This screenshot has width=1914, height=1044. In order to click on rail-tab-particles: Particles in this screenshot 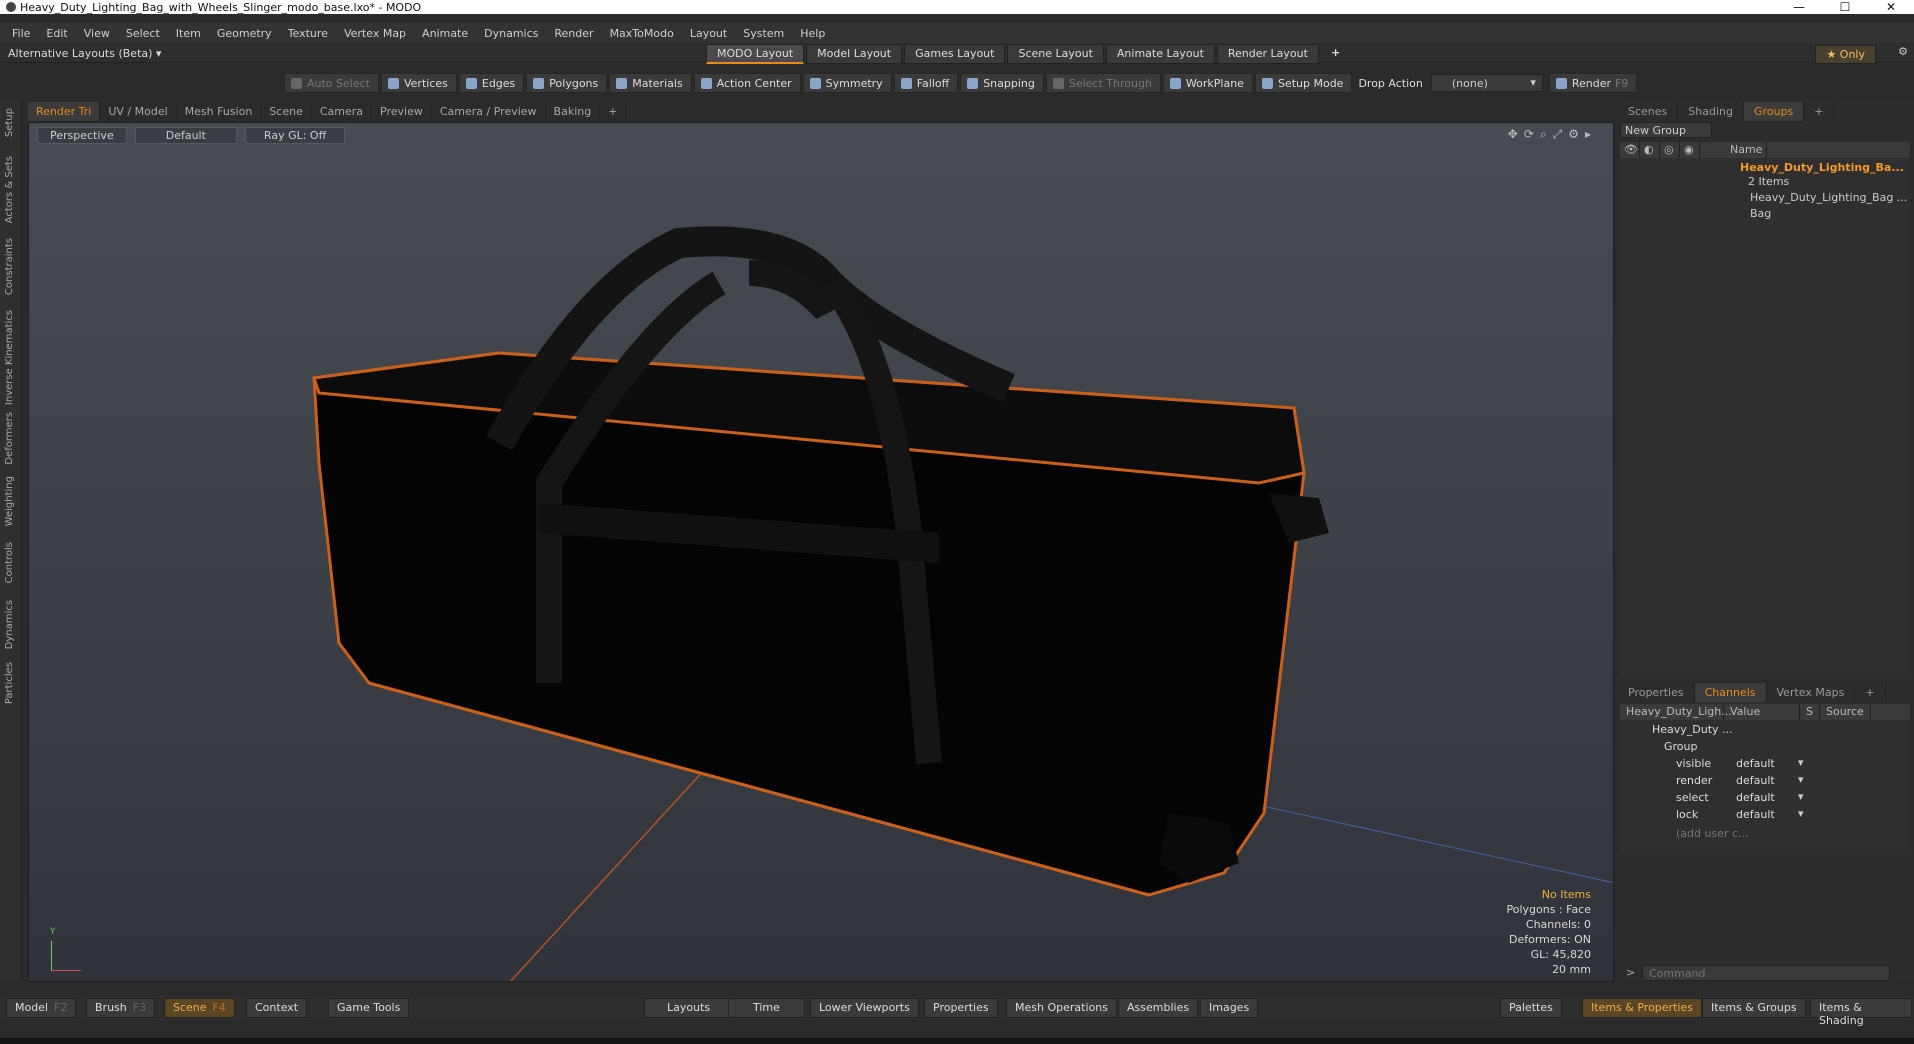, I will do `click(9, 683)`.